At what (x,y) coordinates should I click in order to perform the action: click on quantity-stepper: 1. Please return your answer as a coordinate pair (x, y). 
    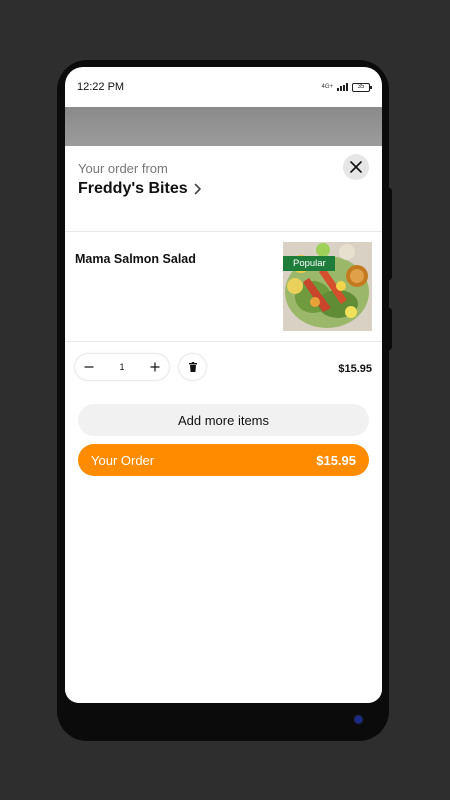
    Looking at the image, I should click on (122, 367).